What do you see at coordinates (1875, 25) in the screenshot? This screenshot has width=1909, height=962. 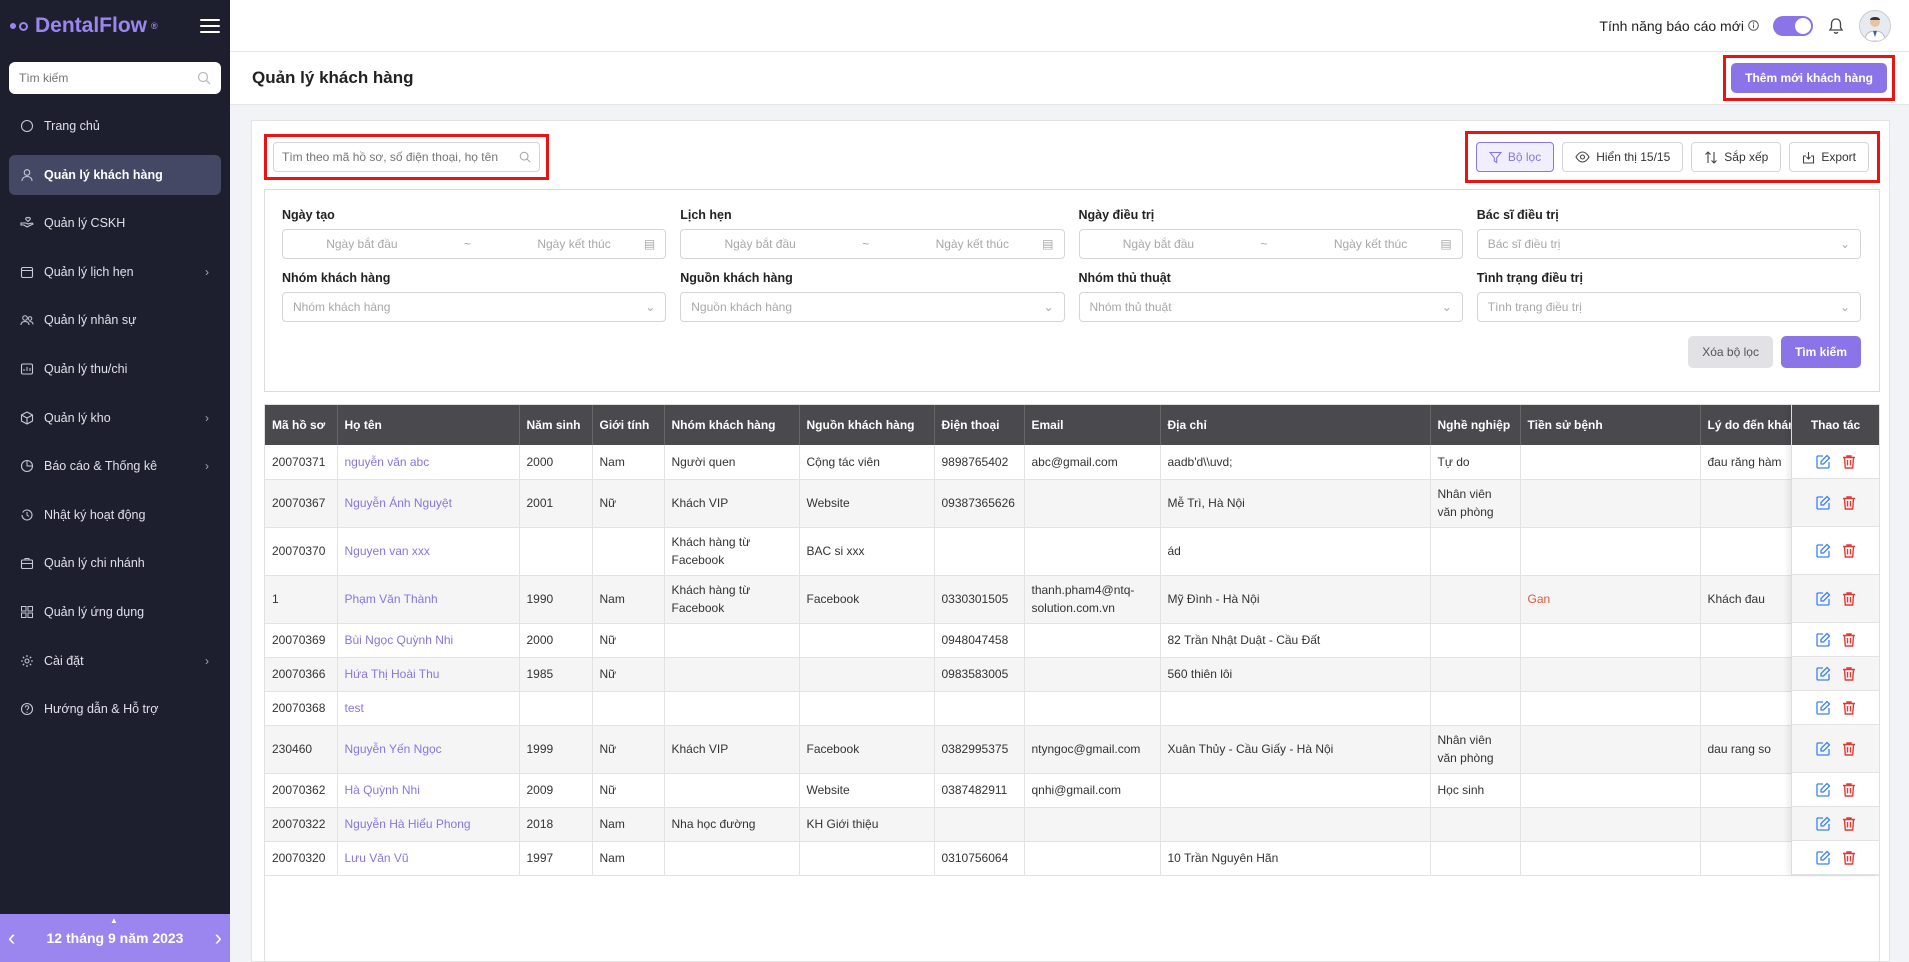 I see `user-avatar` at bounding box center [1875, 25].